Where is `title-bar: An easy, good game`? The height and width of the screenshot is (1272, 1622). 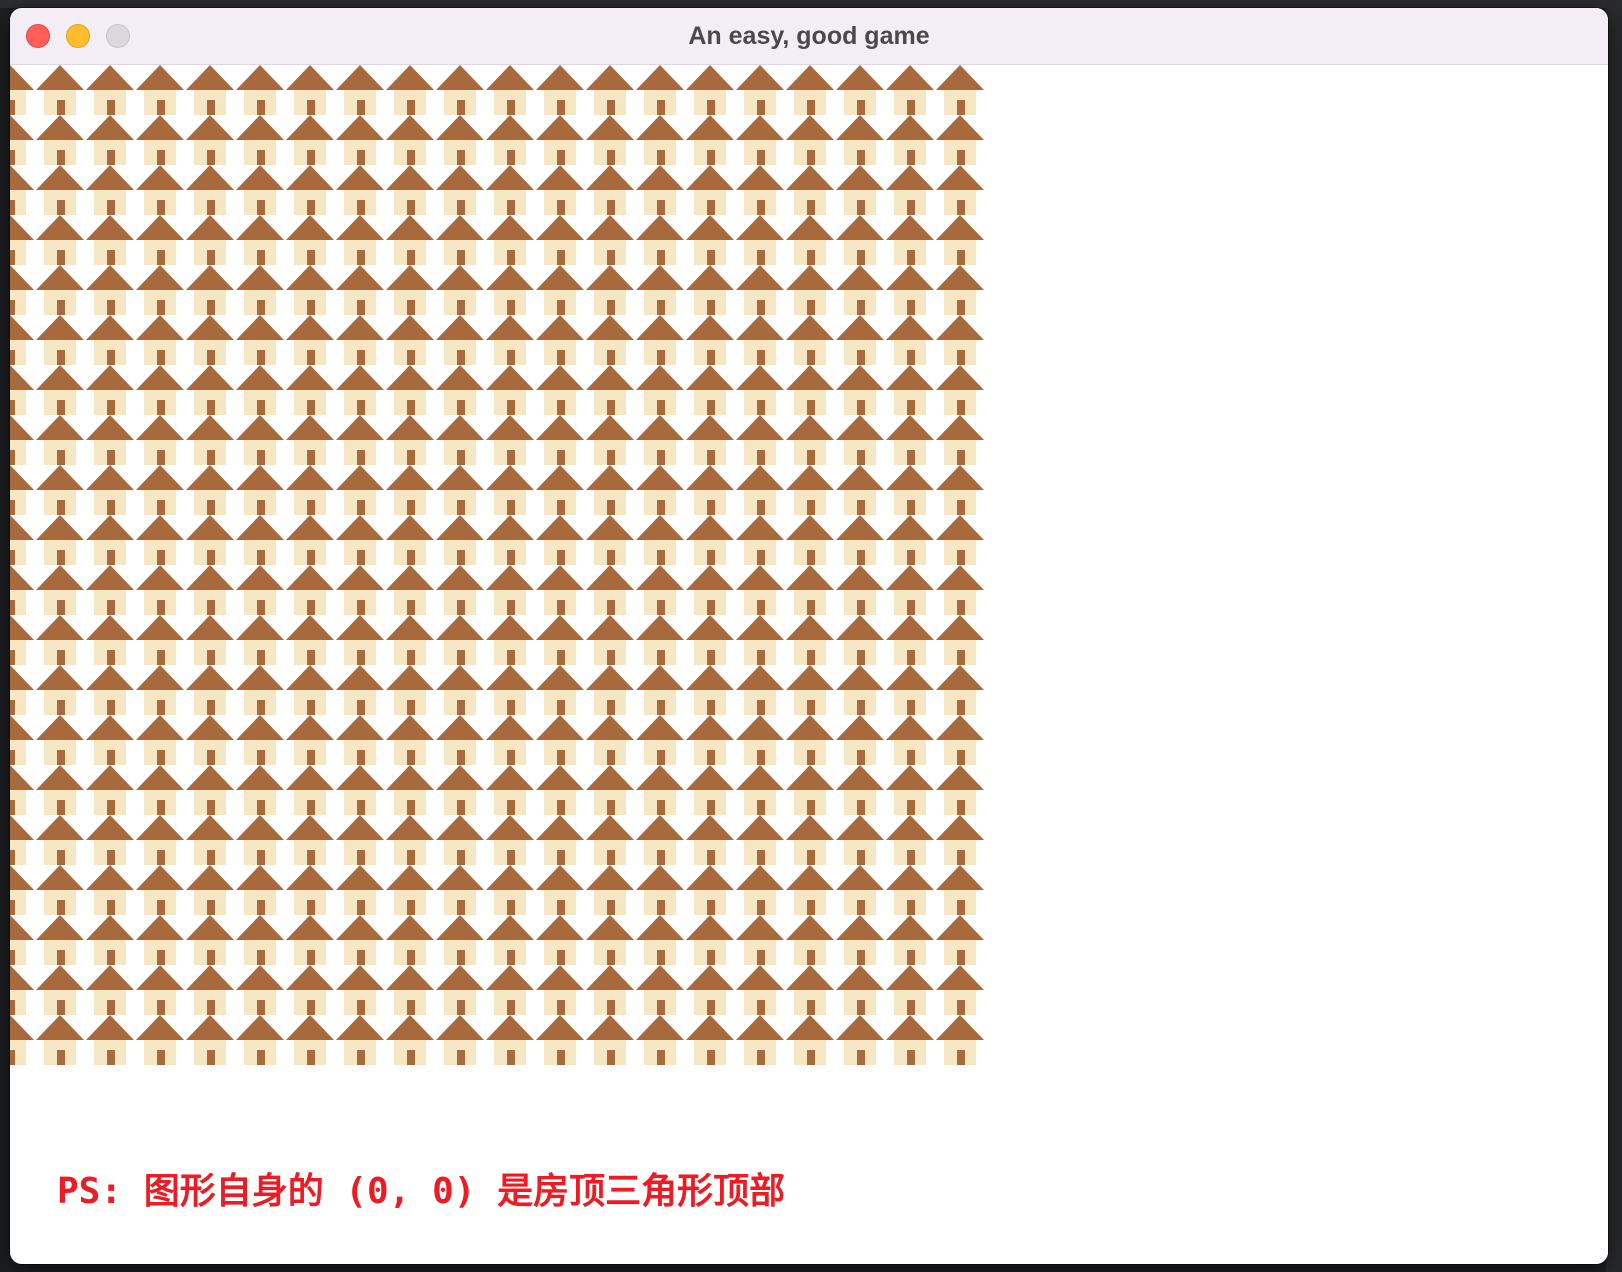
title-bar: An easy, good game is located at coordinates (809, 36).